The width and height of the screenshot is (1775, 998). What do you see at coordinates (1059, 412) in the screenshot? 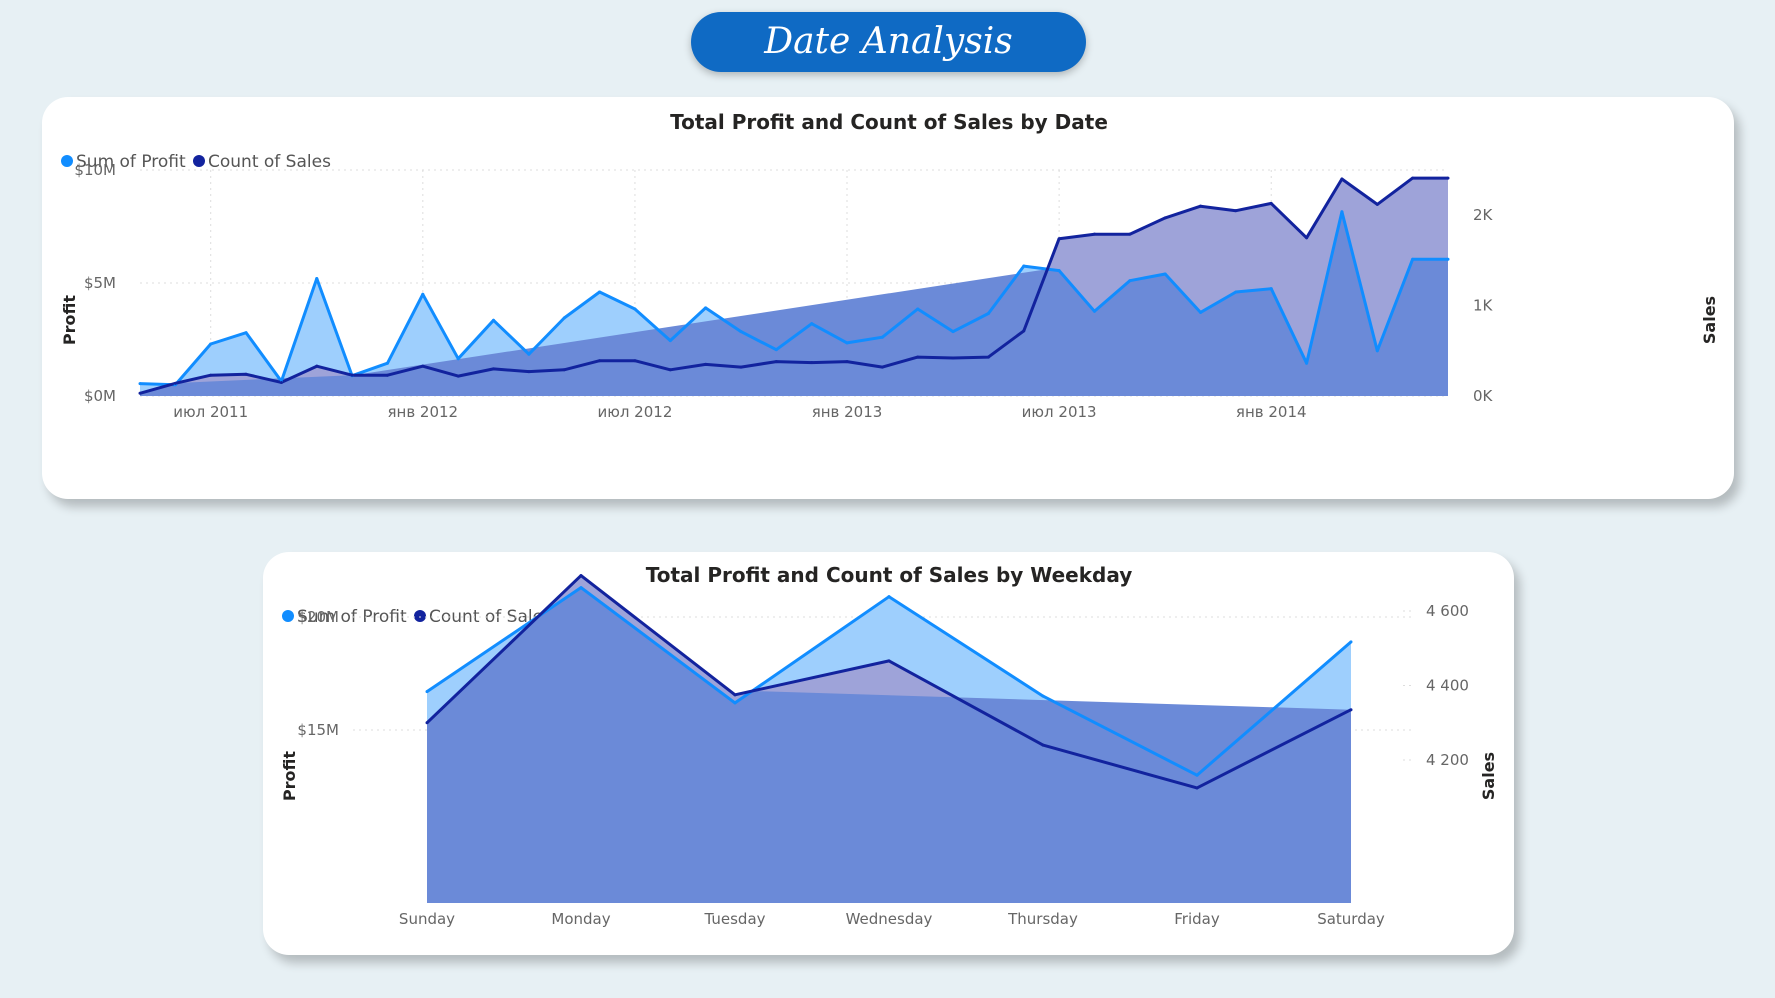
I see `x-tick-label: июл 2013` at bounding box center [1059, 412].